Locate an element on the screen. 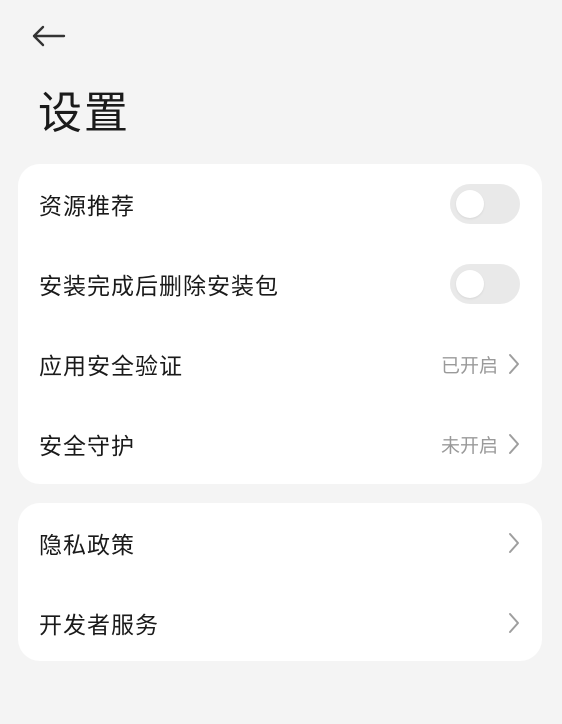  delete-package-after-install-toggle is located at coordinates (485, 284).